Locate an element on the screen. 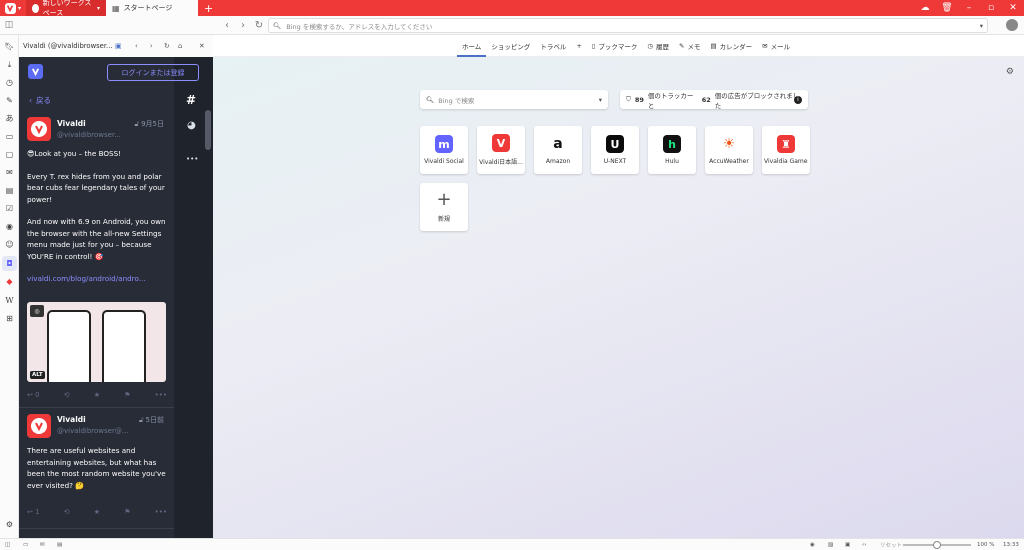 This screenshot has width=1024, height=550. hashtag-icon: # is located at coordinates (191, 100).